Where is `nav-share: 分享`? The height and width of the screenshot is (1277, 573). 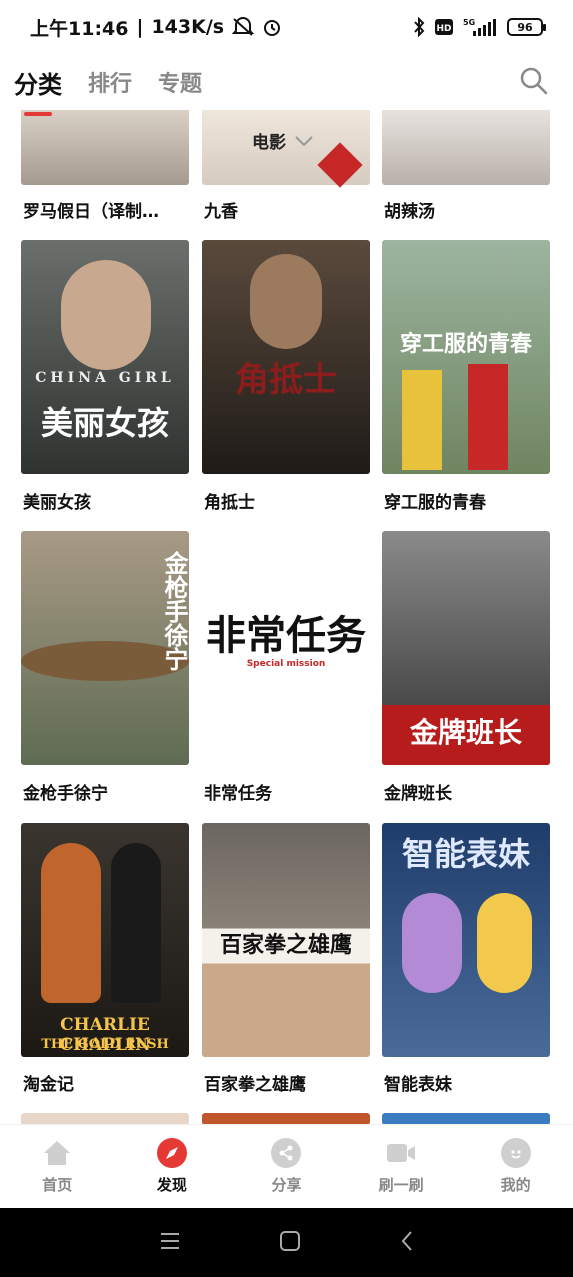
nav-share: 分享 is located at coordinates (286, 1166).